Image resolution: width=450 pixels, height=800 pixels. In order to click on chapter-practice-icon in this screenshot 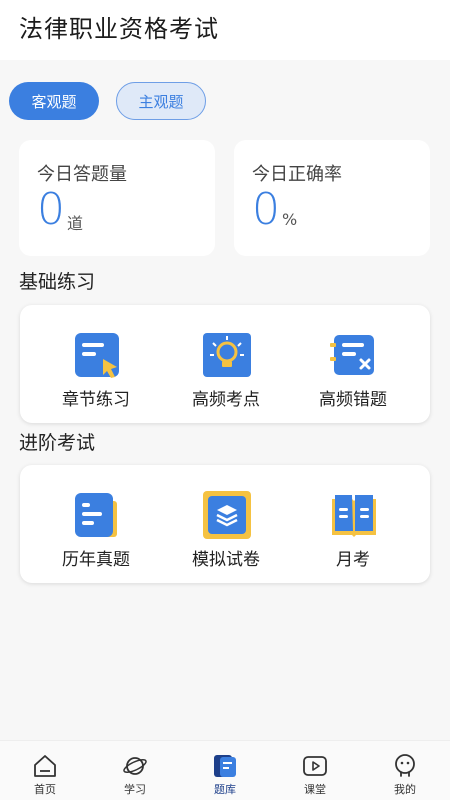, I will do `click(97, 355)`.